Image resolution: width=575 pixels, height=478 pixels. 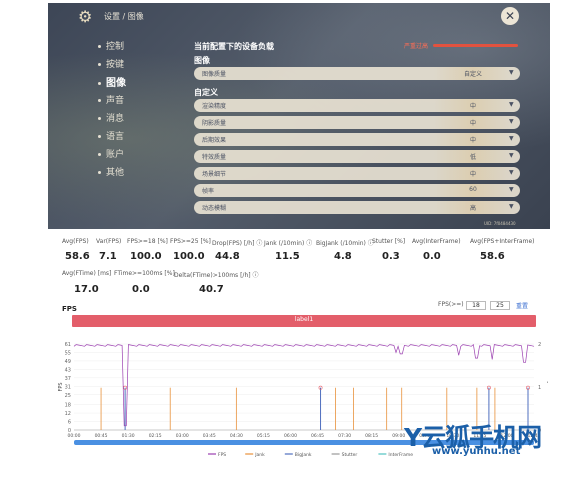 I want to click on y-tick-label: 61, so click(x=68, y=345).